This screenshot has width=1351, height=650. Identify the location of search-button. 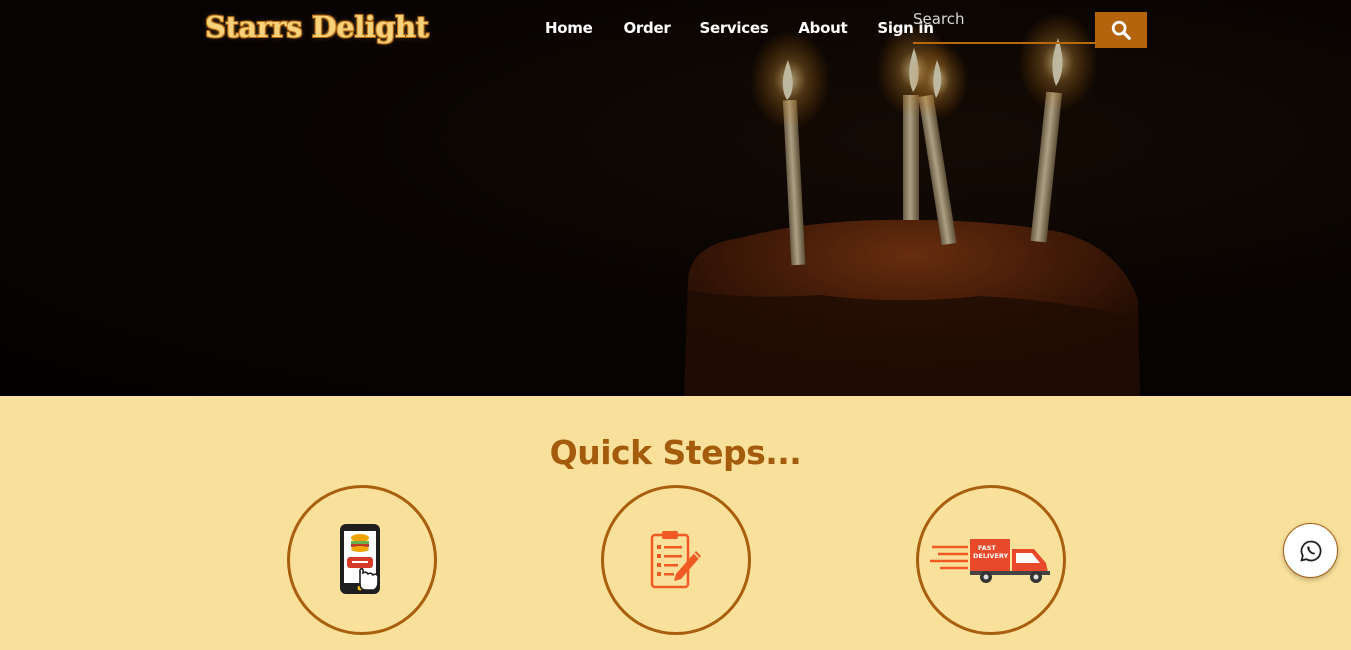
(1121, 30).